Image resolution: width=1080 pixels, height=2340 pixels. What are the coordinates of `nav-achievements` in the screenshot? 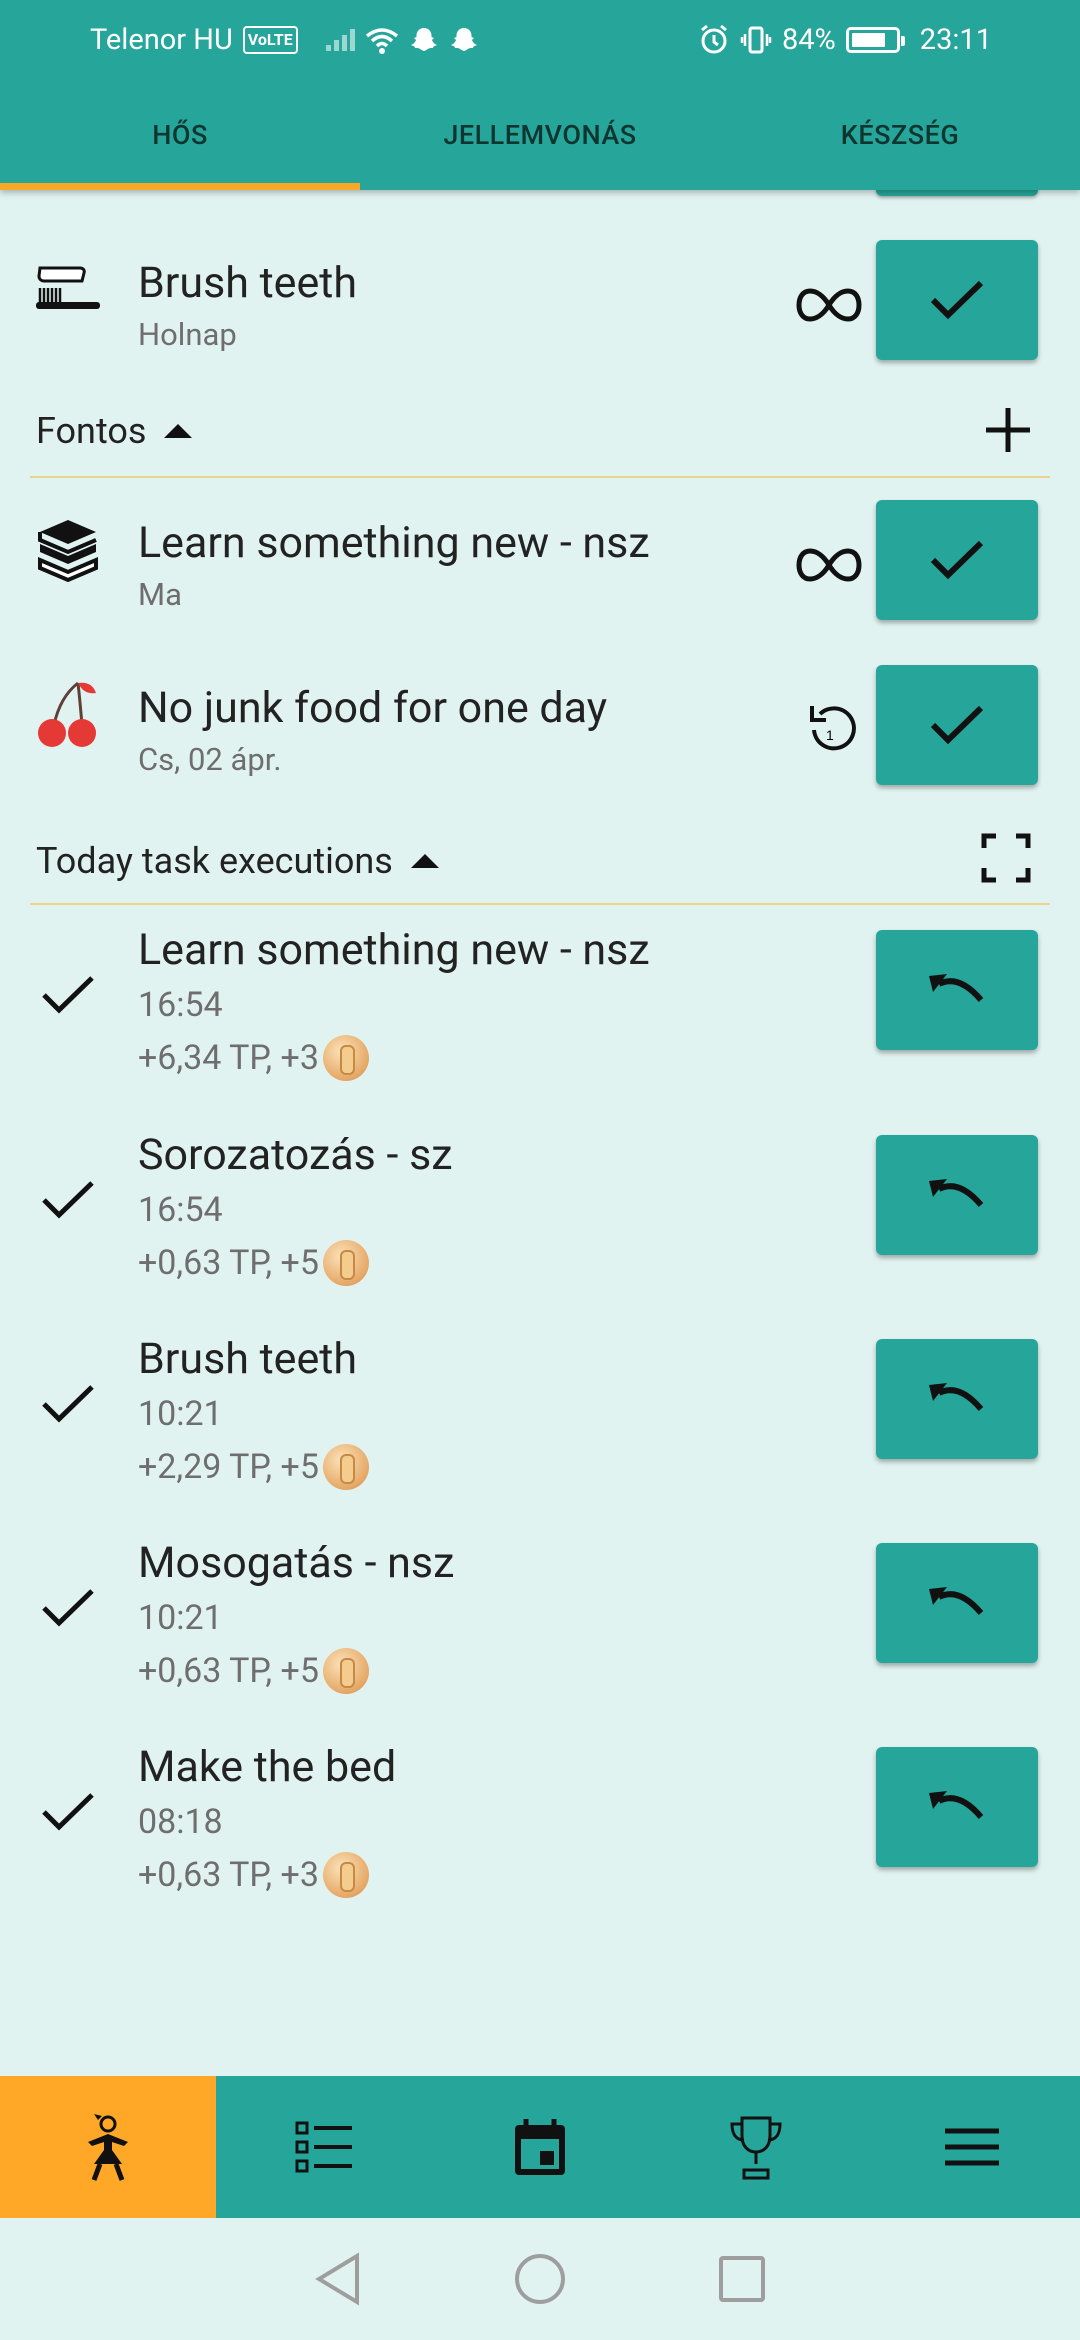 It's located at (756, 2147).